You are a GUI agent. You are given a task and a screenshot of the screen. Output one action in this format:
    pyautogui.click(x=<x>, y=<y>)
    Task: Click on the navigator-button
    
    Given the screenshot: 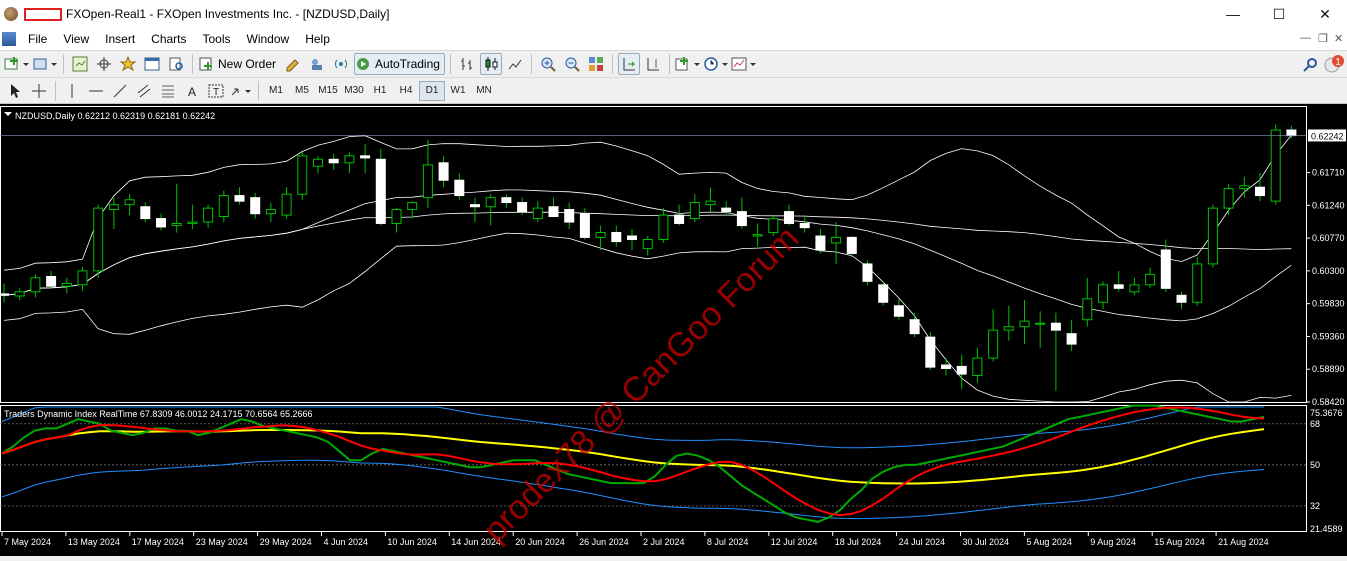 What is the action you would take?
    pyautogui.click(x=128, y=64)
    